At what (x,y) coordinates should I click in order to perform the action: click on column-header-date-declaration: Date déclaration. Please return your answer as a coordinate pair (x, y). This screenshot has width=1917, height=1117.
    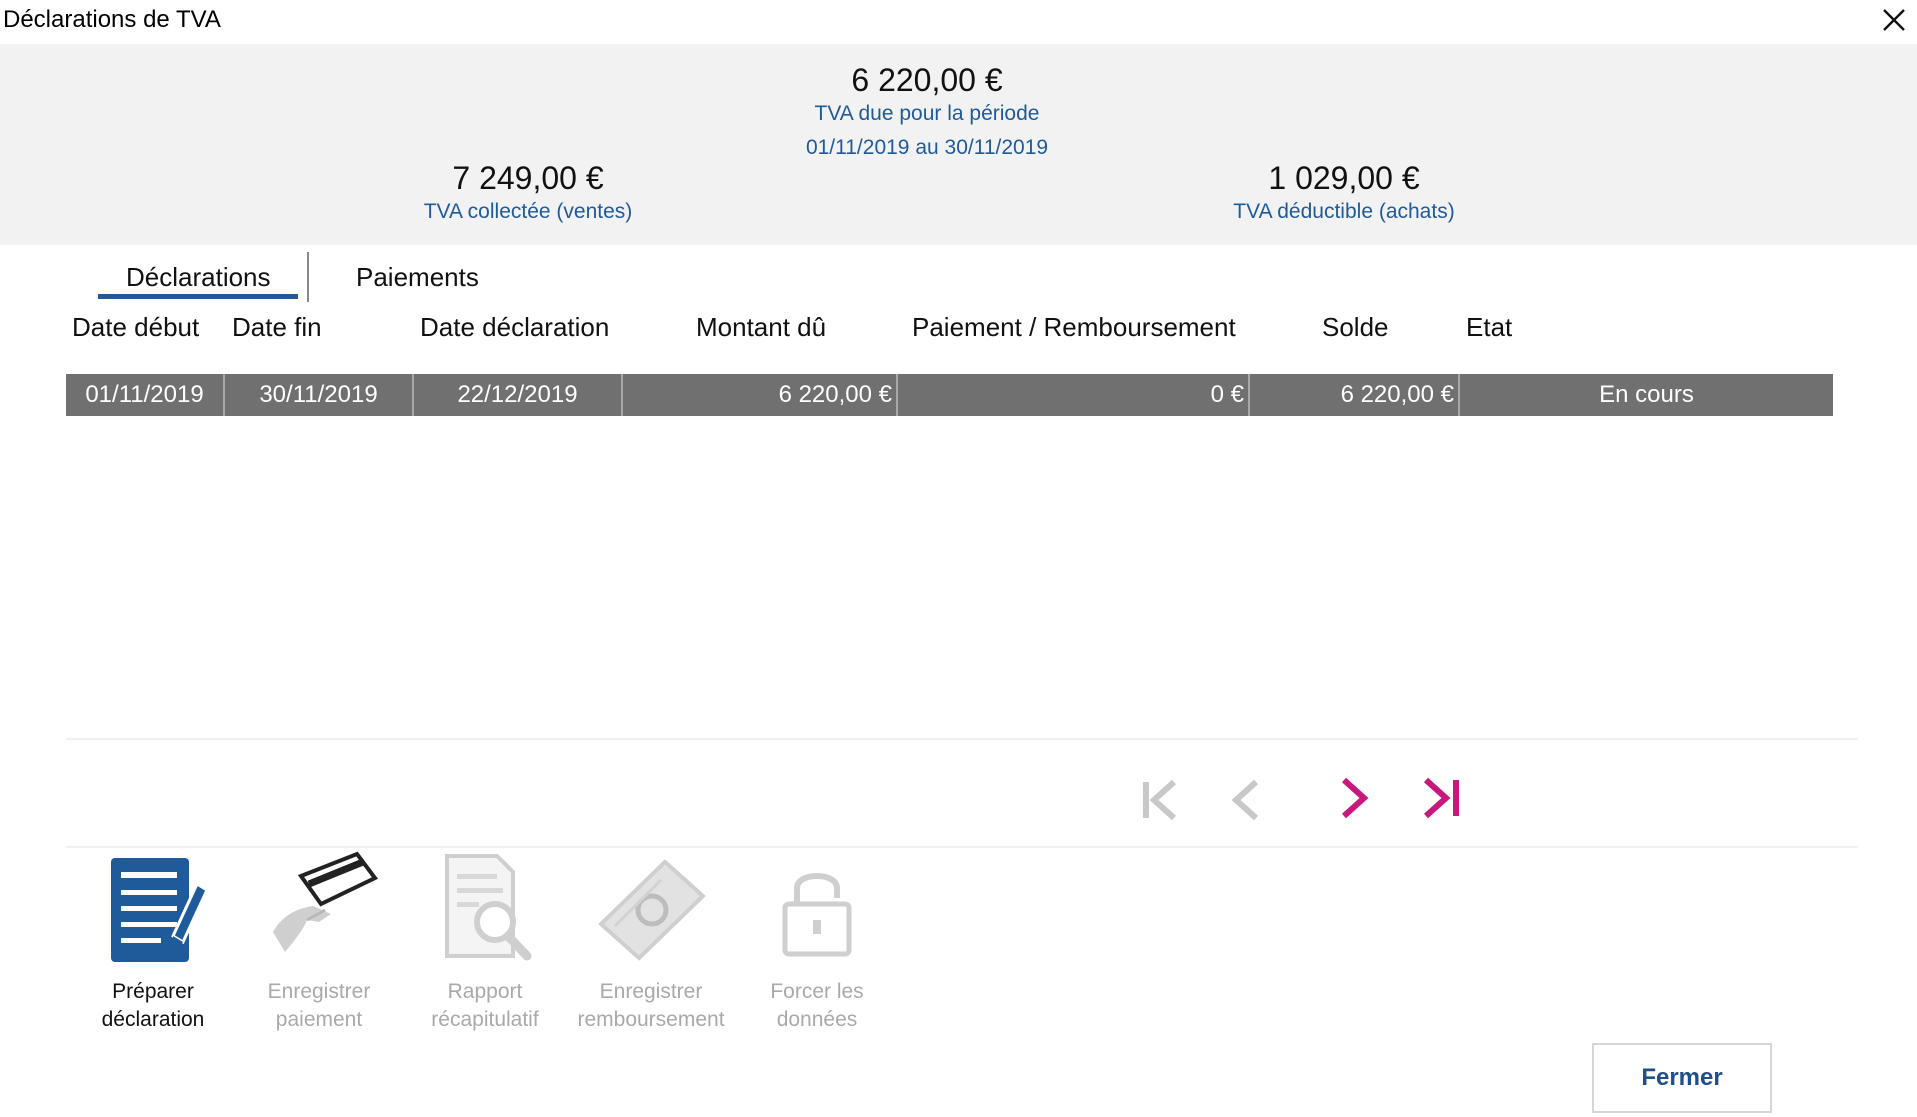
    Looking at the image, I should click on (514, 327).